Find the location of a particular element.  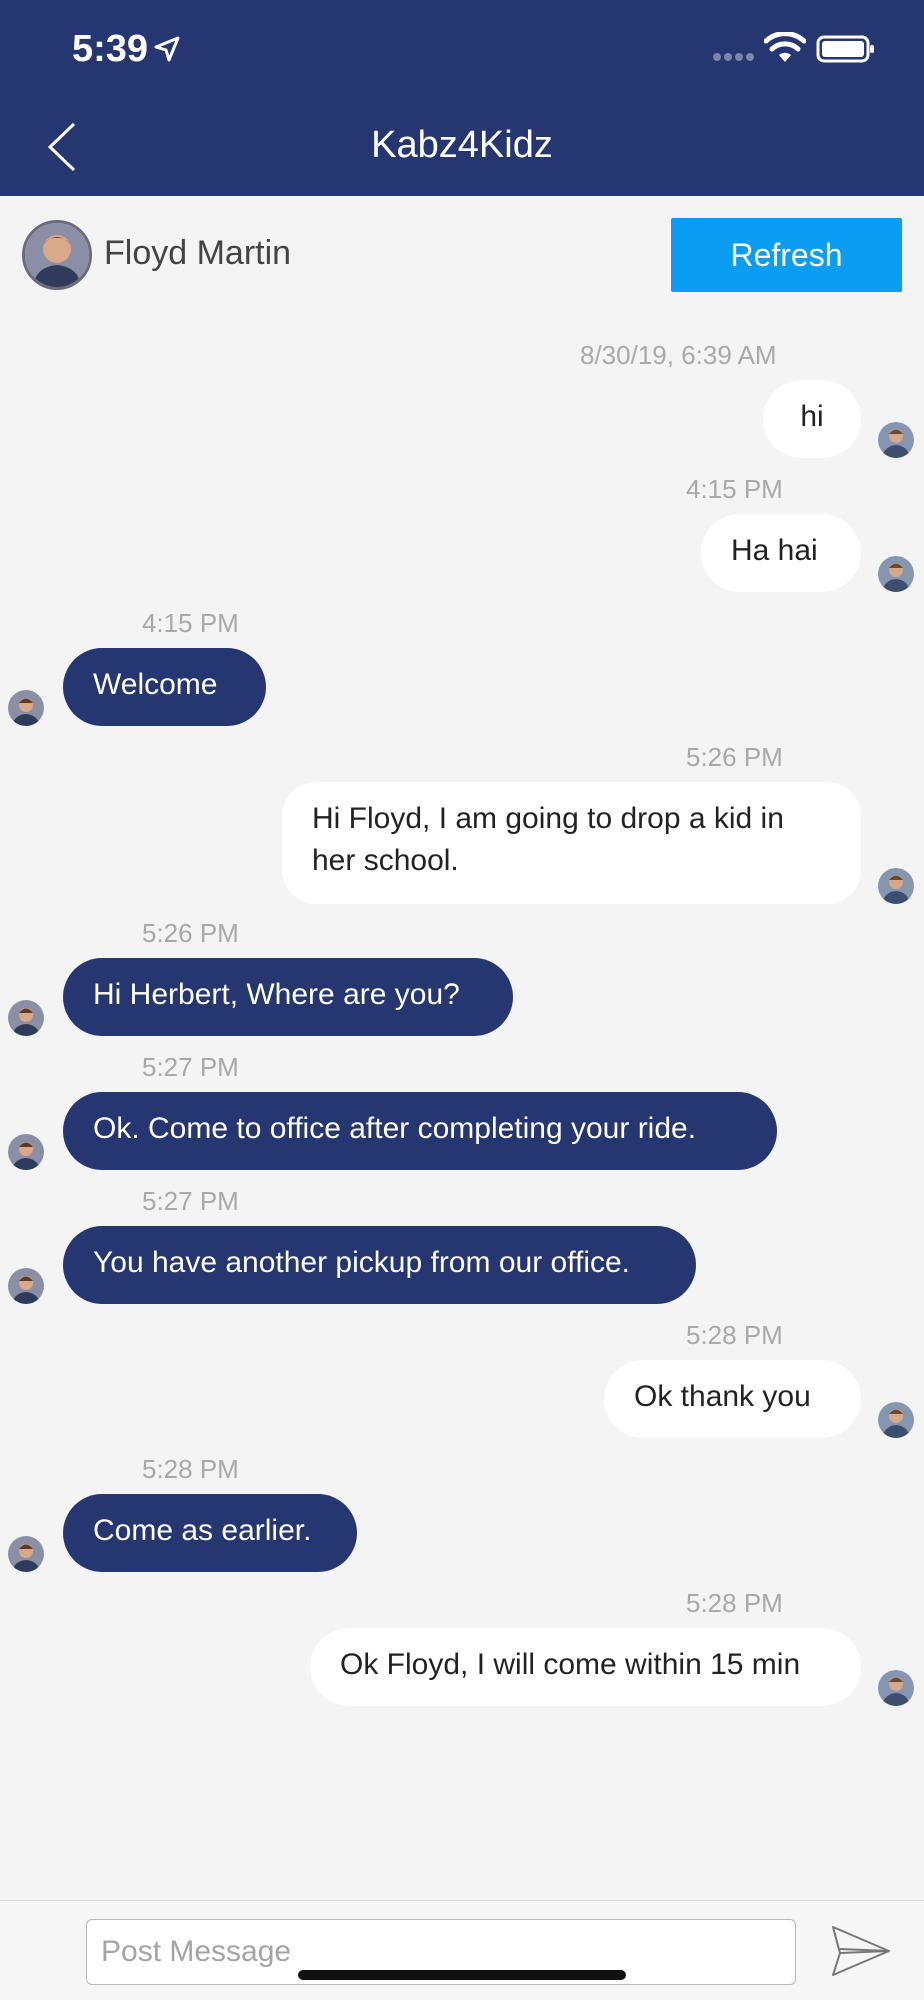

refresh-button: Refresh is located at coordinates (786, 255).